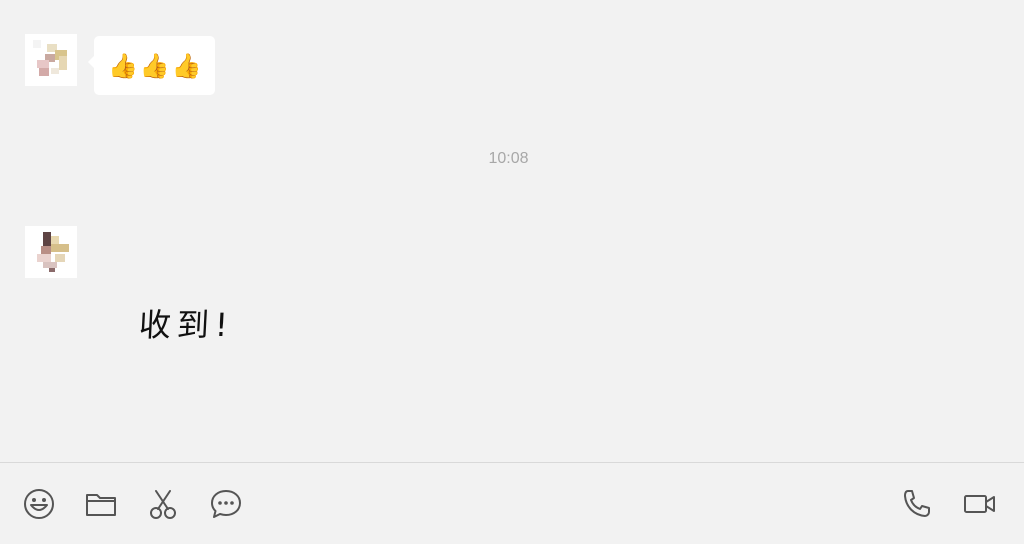 The width and height of the screenshot is (1024, 544). I want to click on file-button, so click(101, 506).